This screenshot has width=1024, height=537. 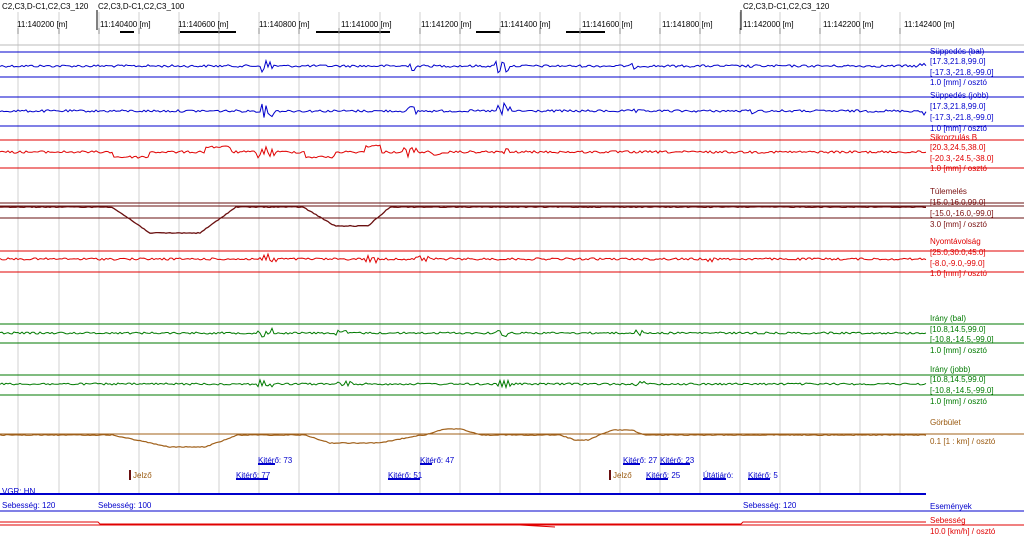 What do you see at coordinates (203, 24) in the screenshot?
I see `x-tick-label: 11:140600 [m]` at bounding box center [203, 24].